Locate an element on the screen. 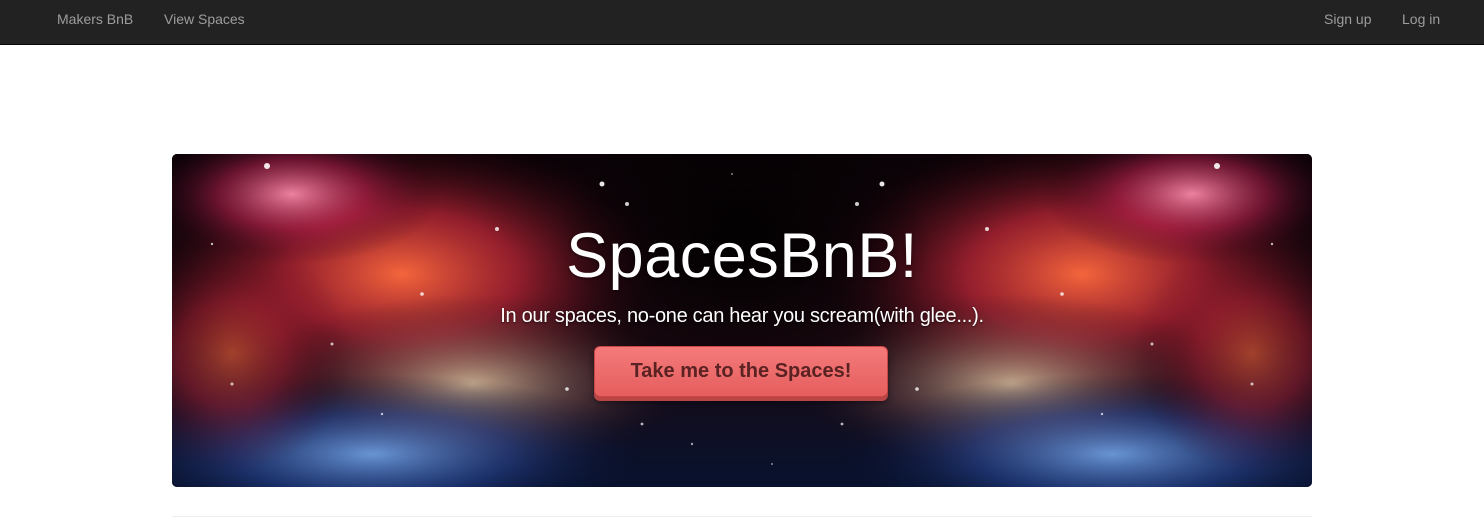  nav-view-spaces-link: View Spaces is located at coordinates (204, 19).